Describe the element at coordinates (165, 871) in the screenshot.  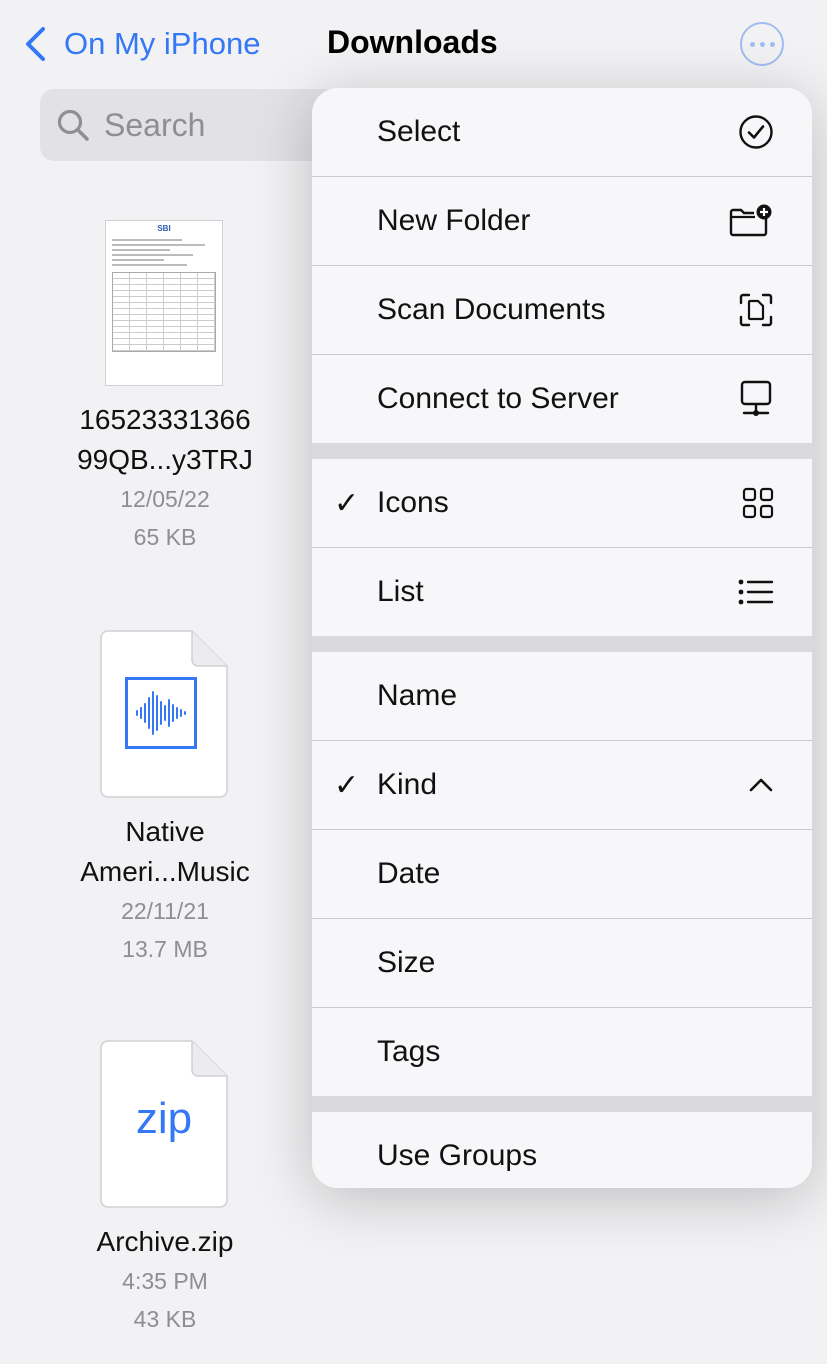
I see `file-name-line2: Ameri...Music` at that location.